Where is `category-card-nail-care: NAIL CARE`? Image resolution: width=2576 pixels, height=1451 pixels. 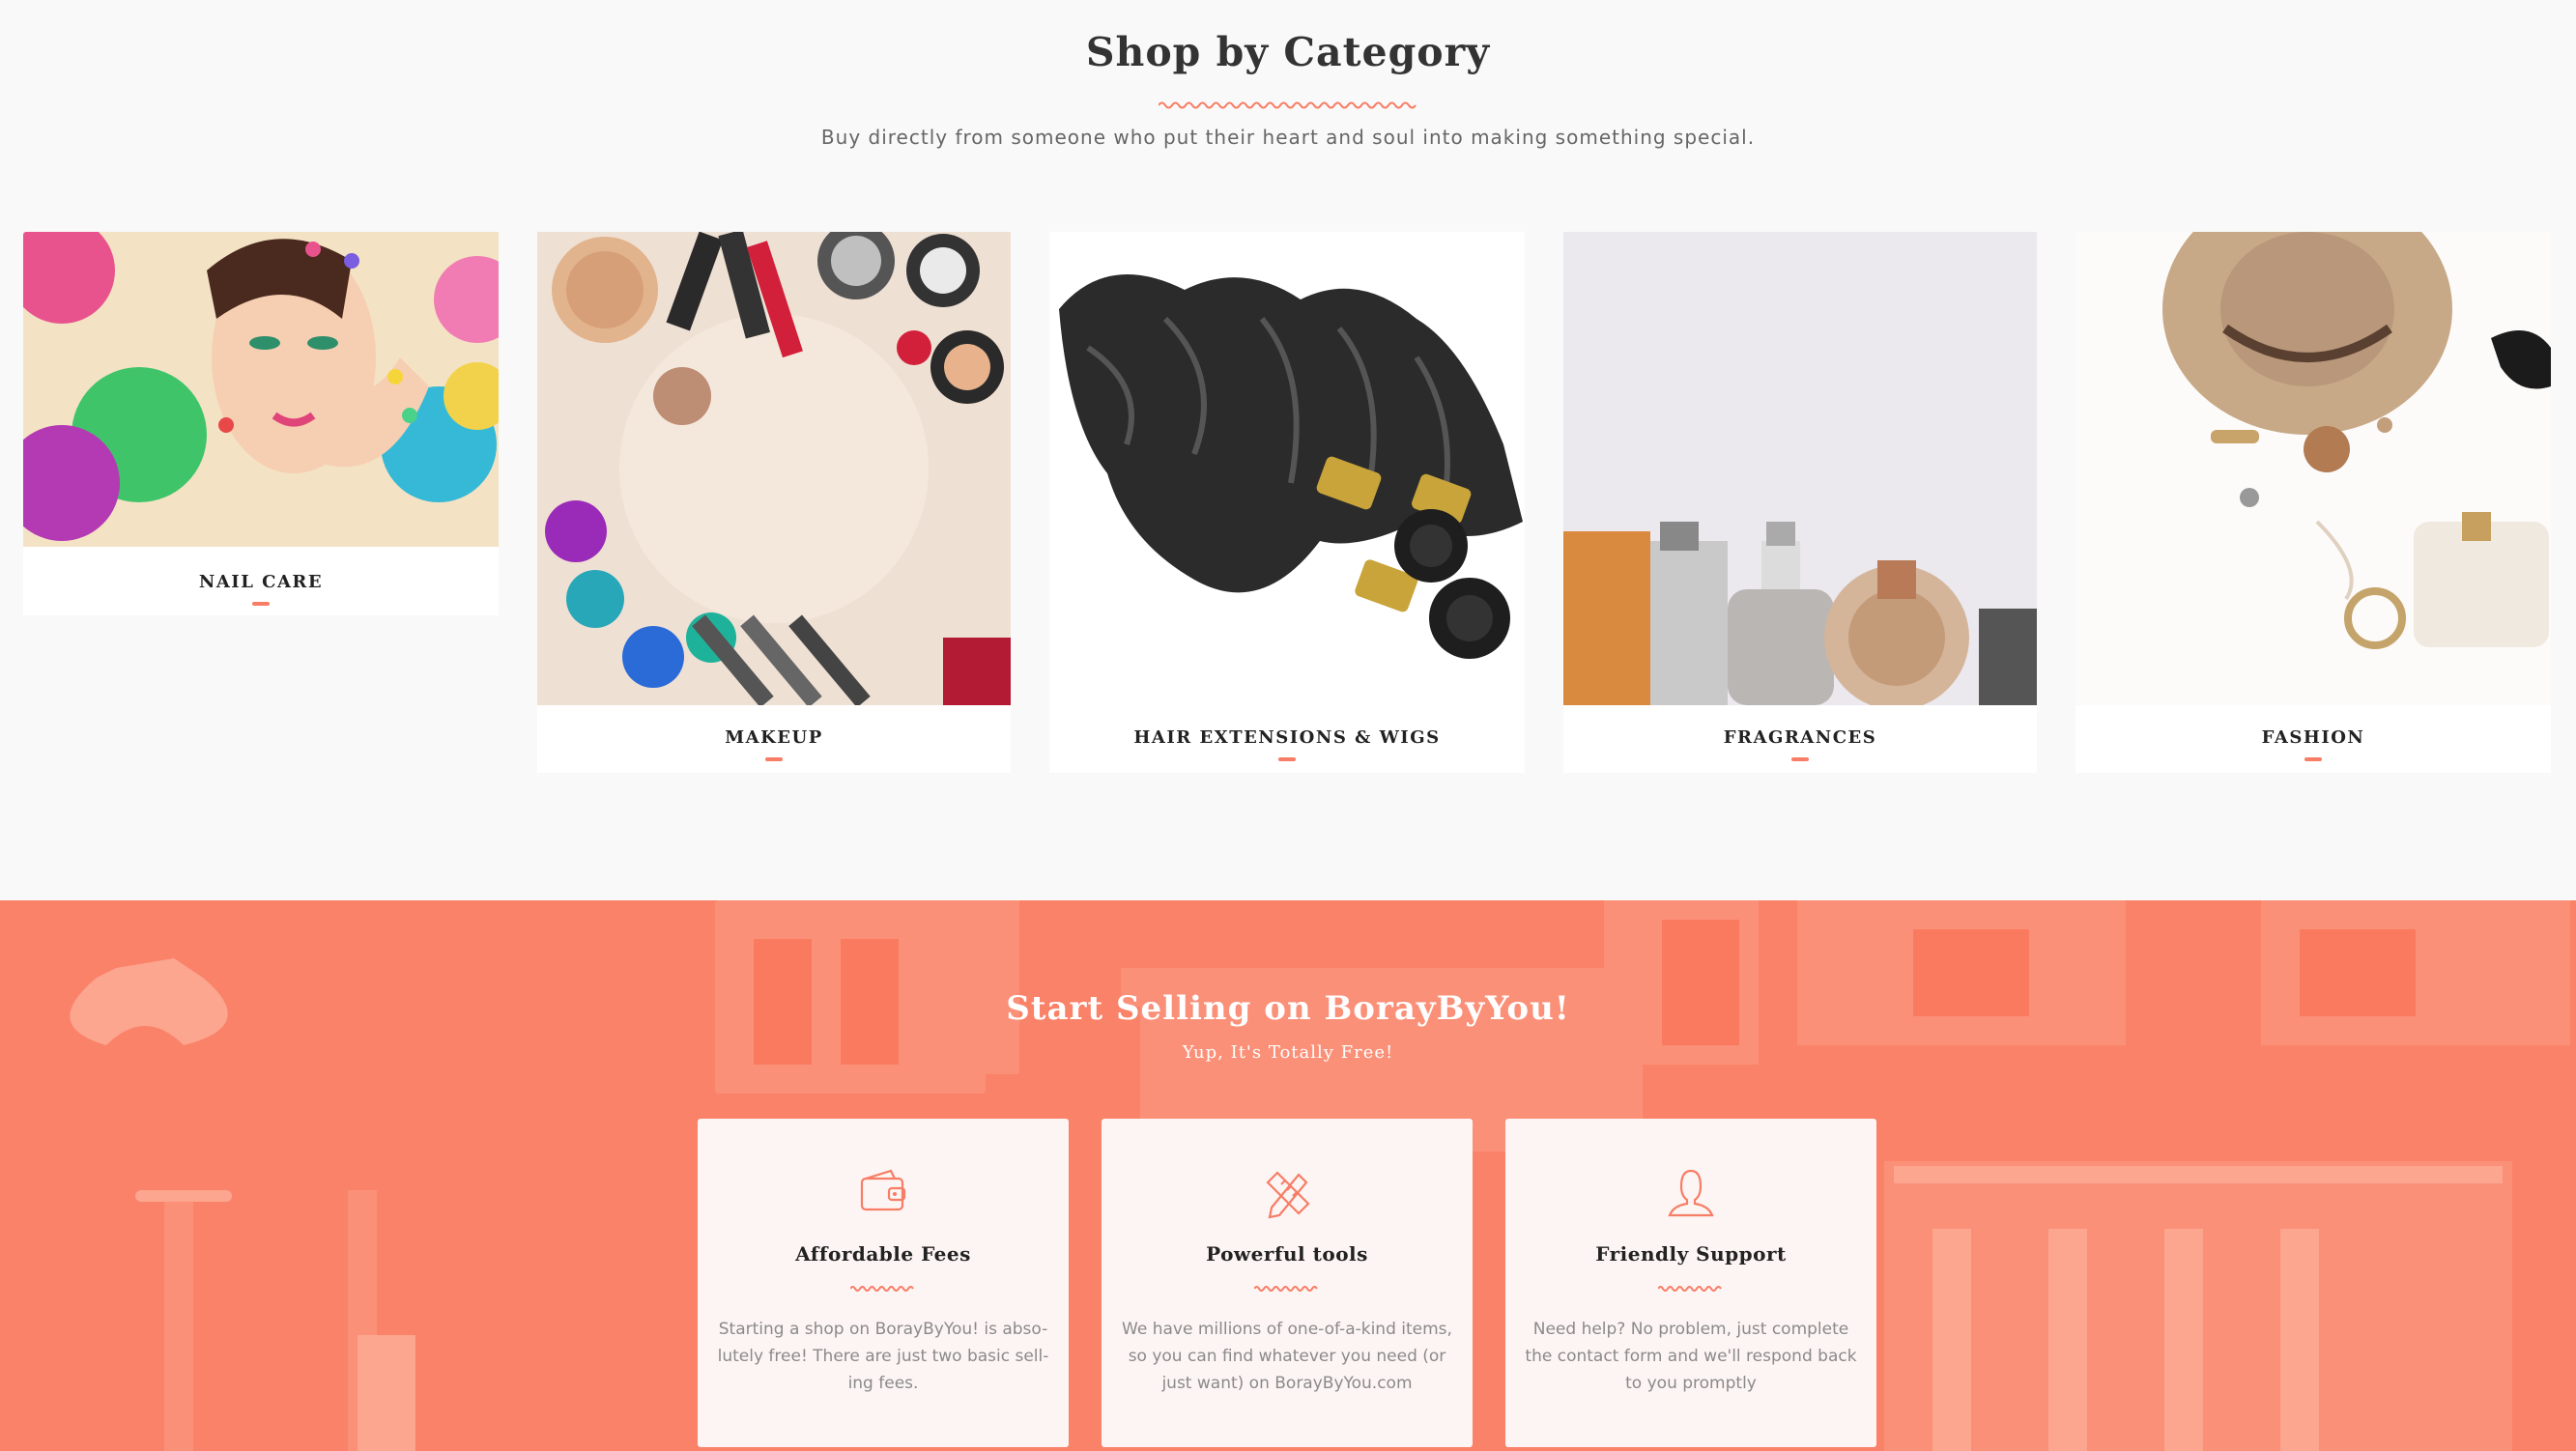
category-card-nail-care: NAIL CARE is located at coordinates (261, 423).